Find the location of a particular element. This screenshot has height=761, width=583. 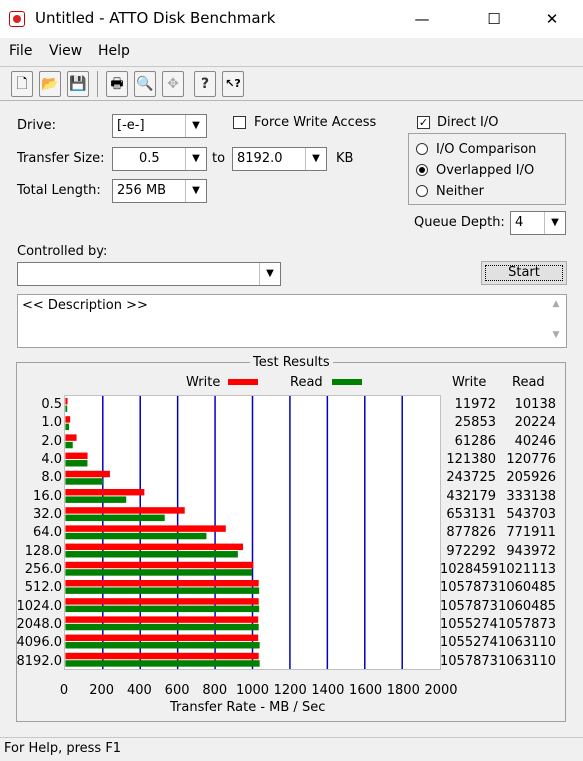

open-icon: 📂 is located at coordinates (50, 84).